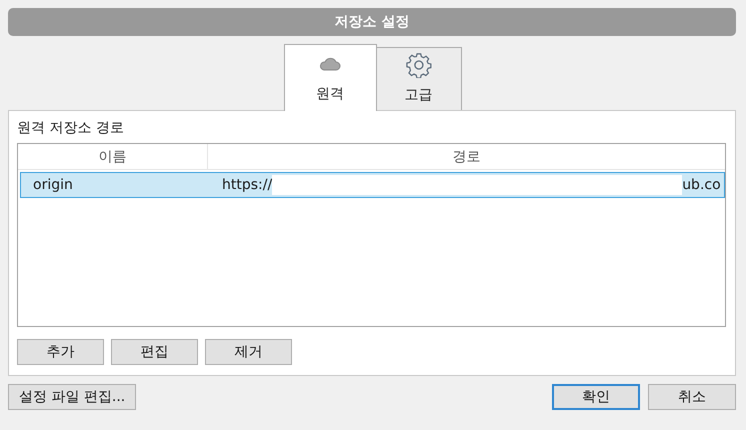 This screenshot has height=430, width=746. Describe the element at coordinates (692, 397) in the screenshot. I see `dialog-button: 취소` at that location.